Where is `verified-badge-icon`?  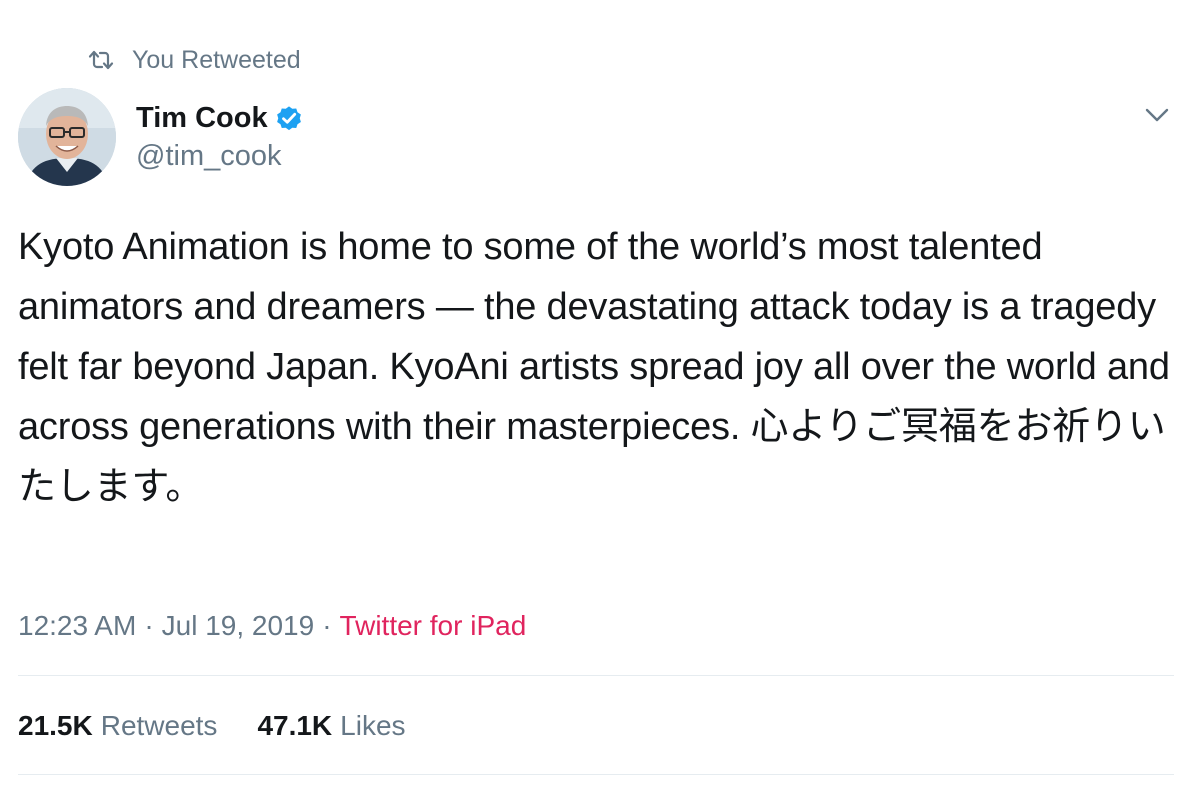 verified-badge-icon is located at coordinates (289, 118).